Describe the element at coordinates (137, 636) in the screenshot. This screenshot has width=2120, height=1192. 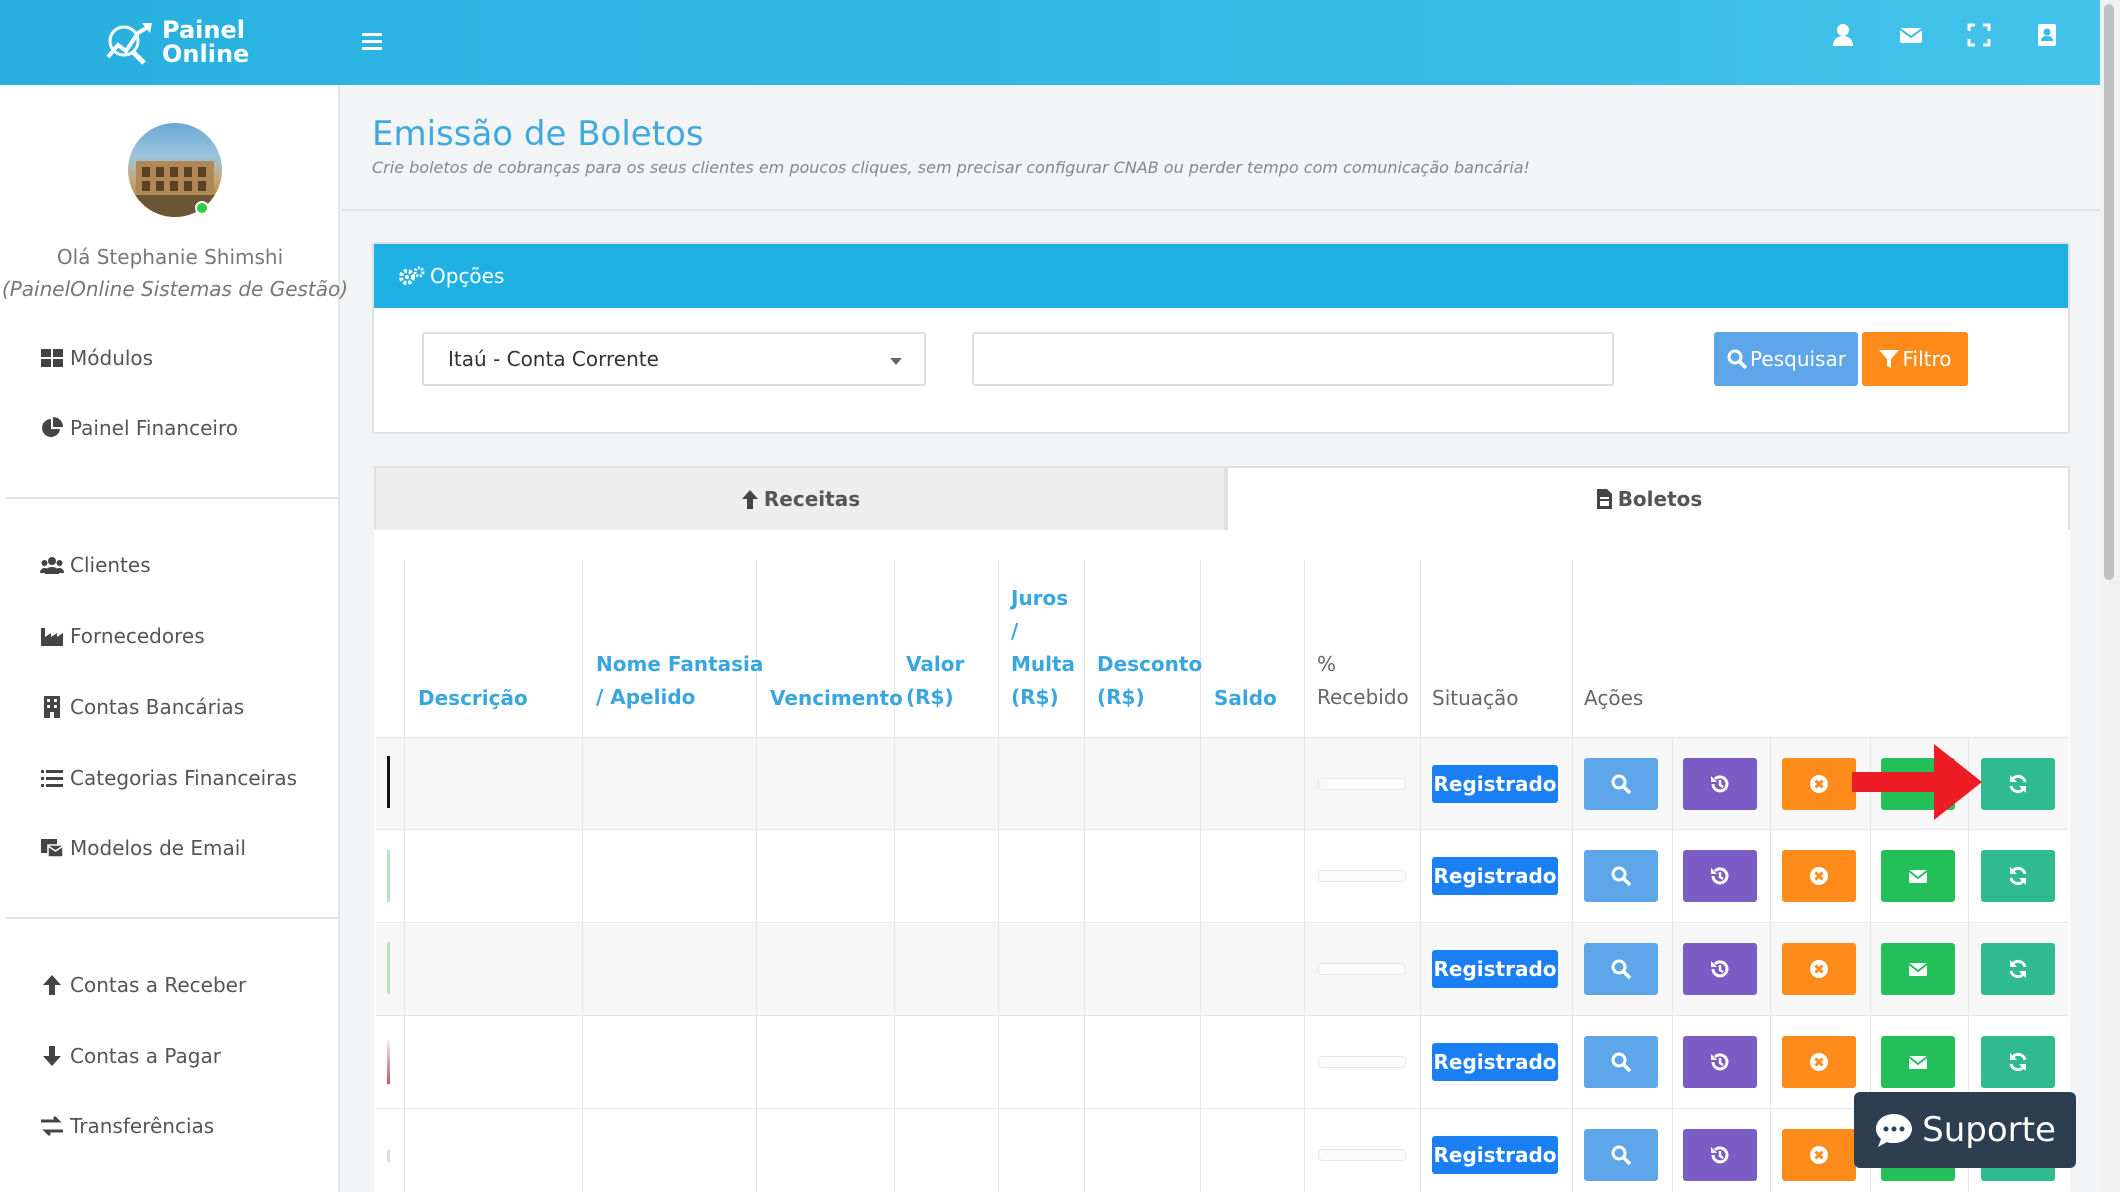
I see `sidebar-item-label: Fornecedores` at that location.